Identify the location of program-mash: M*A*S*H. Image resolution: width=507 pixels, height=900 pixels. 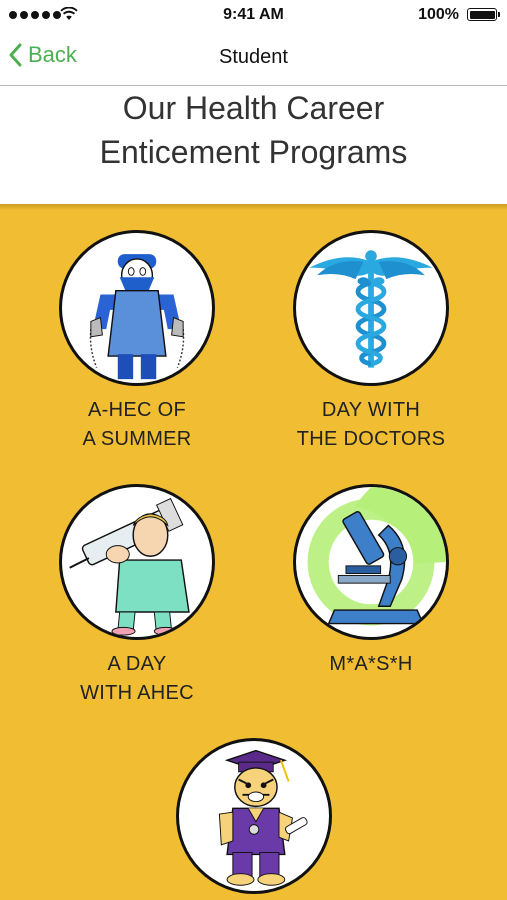
(371, 581).